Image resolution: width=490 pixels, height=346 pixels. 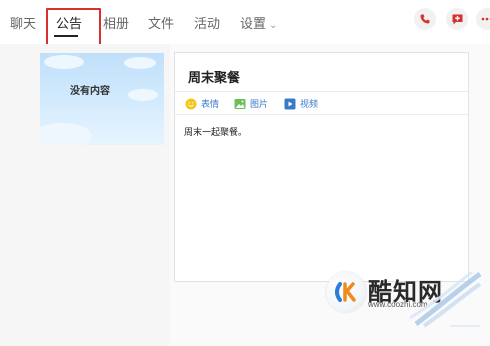 I want to click on corner-swirl-decoration, so click(x=446, y=300).